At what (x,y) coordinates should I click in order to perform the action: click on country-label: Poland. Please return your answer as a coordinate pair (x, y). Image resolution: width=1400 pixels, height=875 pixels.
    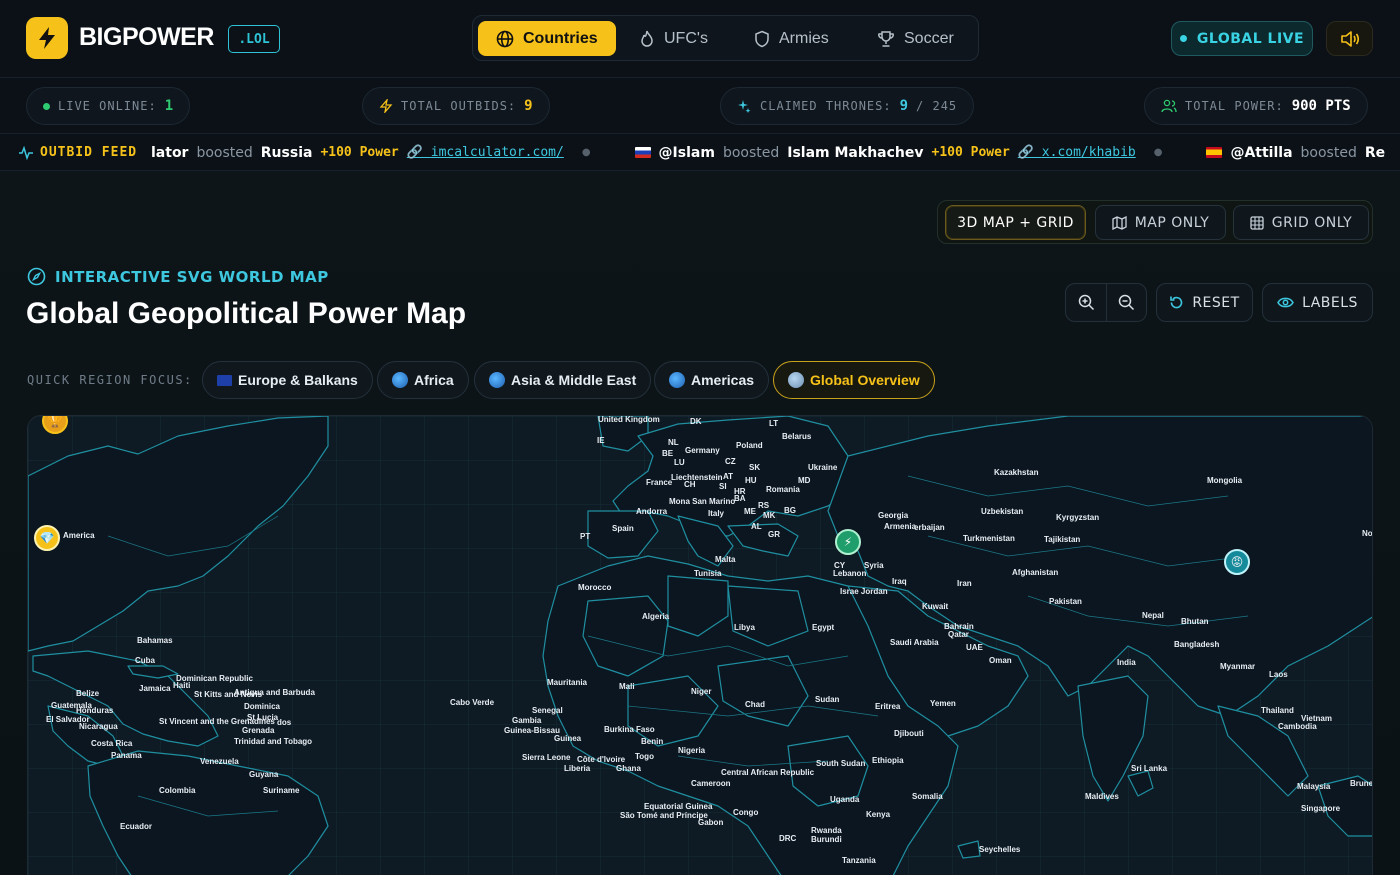
    Looking at the image, I should click on (749, 445).